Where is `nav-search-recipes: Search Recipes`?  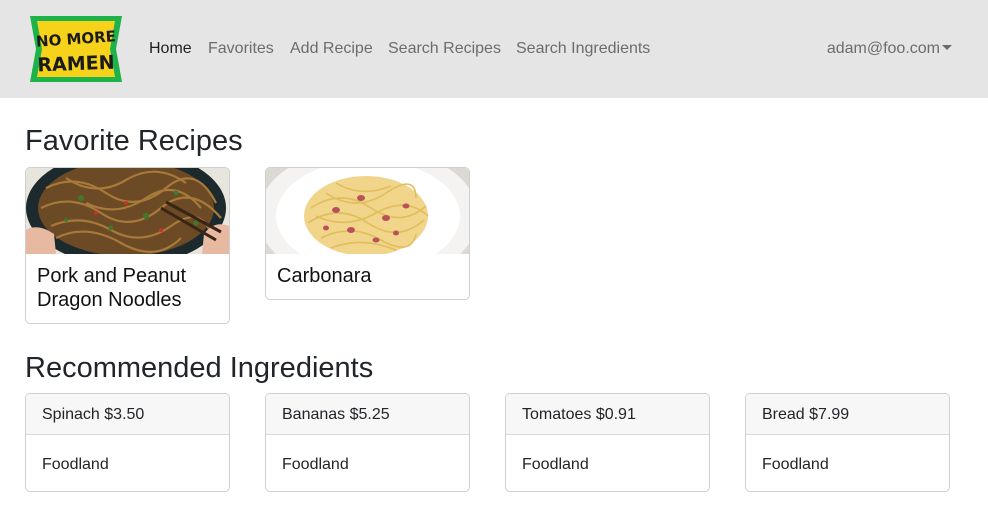 nav-search-recipes: Search Recipes is located at coordinates (444, 49).